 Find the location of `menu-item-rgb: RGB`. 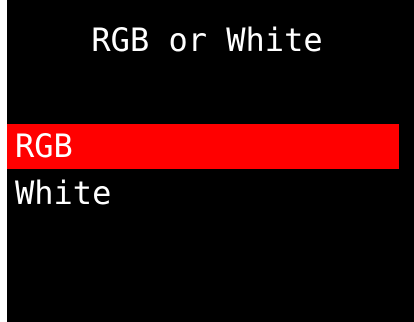

menu-item-rgb: RGB is located at coordinates (203, 146).